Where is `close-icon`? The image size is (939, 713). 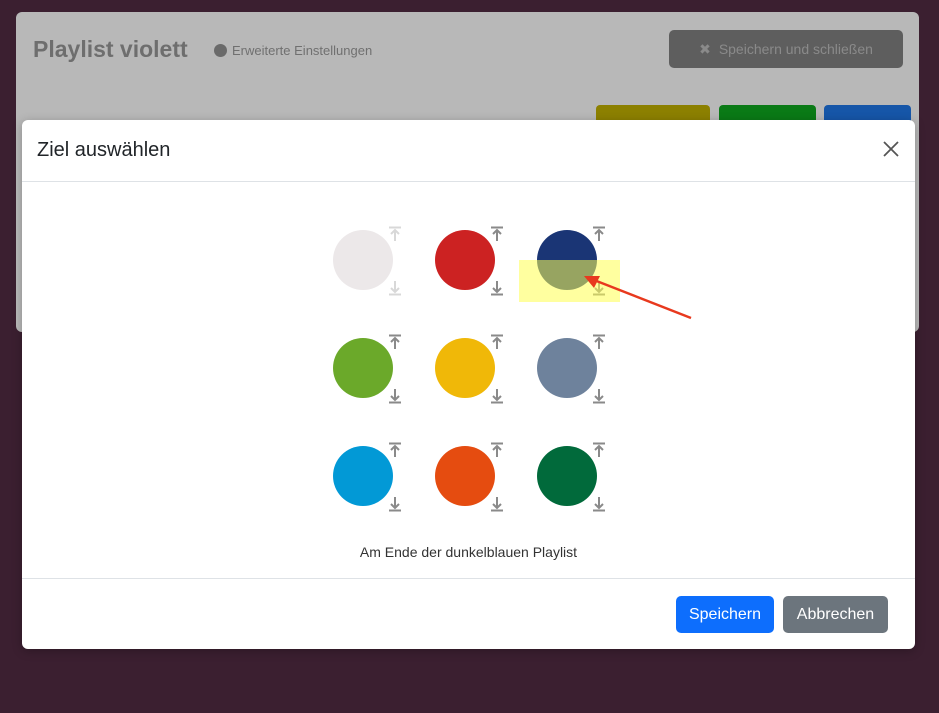 close-icon is located at coordinates (891, 149).